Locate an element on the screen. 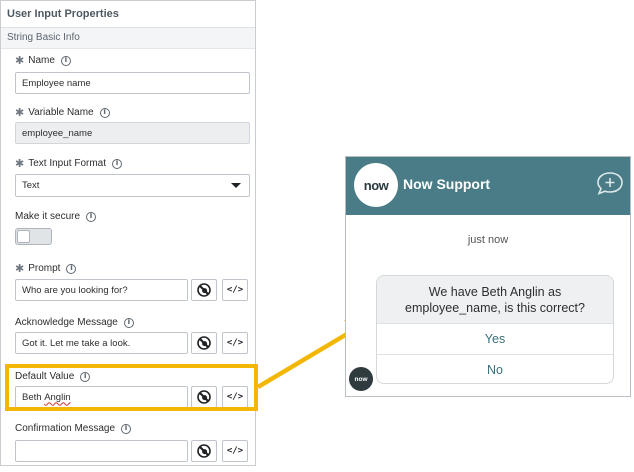  prompt-label: ✱ Prompt is located at coordinates (46, 268).